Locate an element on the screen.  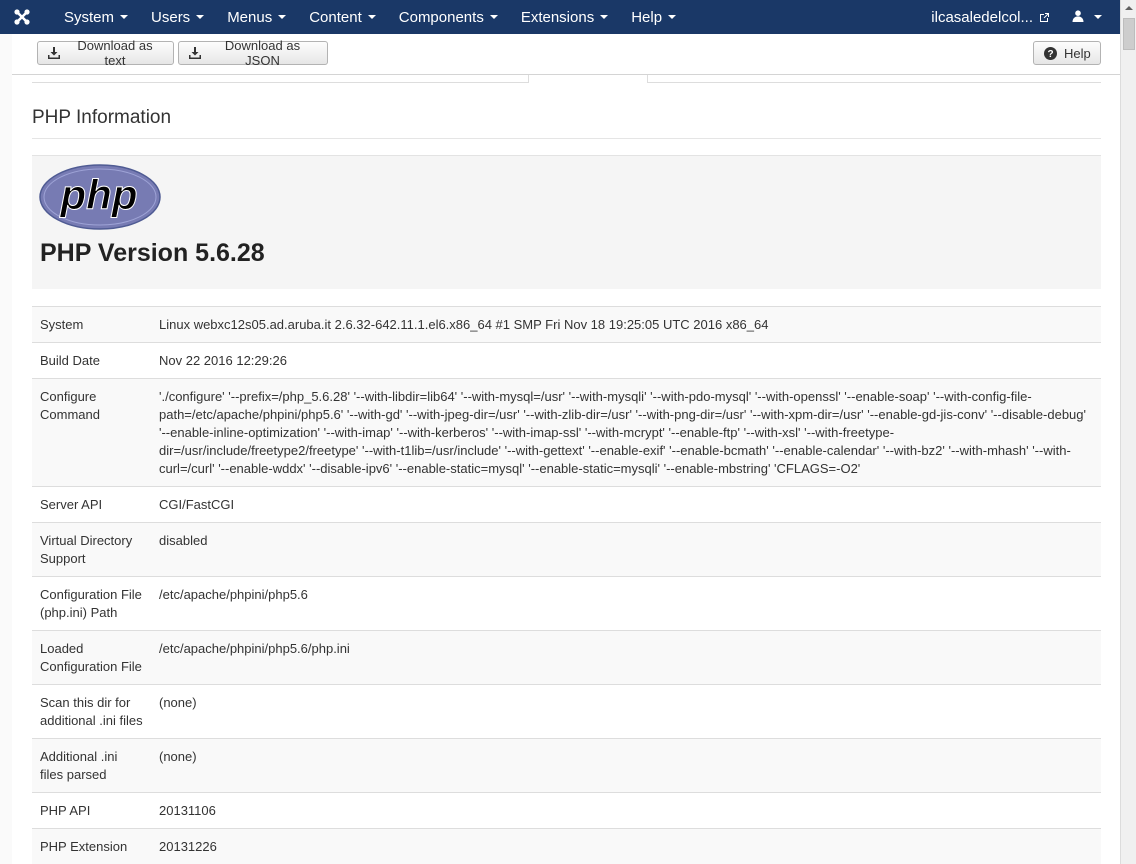
row-key: PHP API is located at coordinates (91, 810).